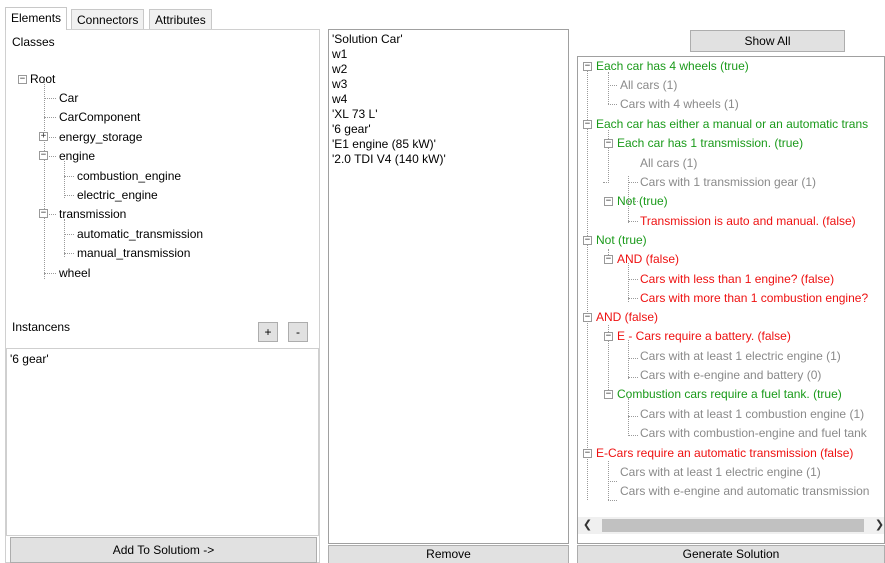 The width and height of the screenshot is (885, 563). What do you see at coordinates (140, 234) in the screenshot?
I see `tree-item-automatic-transmission: automatic_transmission` at bounding box center [140, 234].